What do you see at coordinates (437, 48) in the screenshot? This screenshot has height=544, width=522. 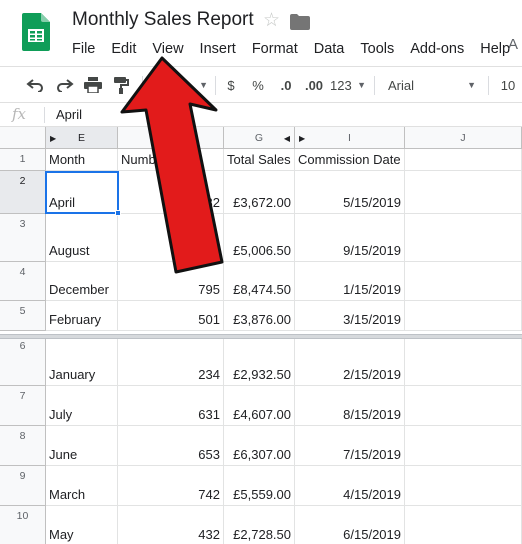 I see `menu-add-ons: Add-ons` at bounding box center [437, 48].